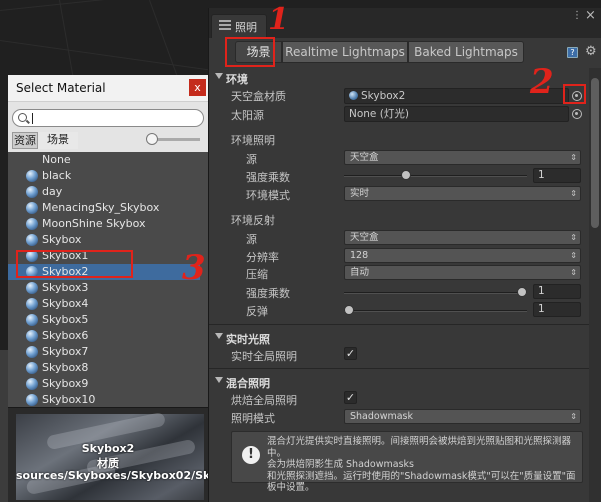  What do you see at coordinates (219, 336) in the screenshot?
I see `foldout-arrow-icon` at bounding box center [219, 336].